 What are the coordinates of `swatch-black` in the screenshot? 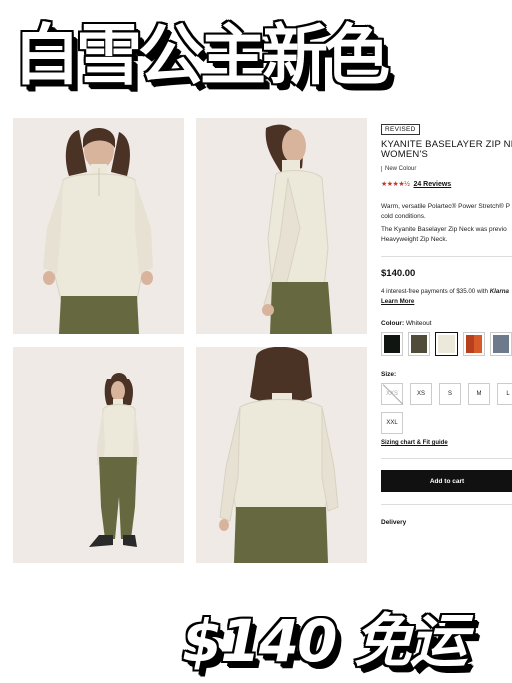 It's located at (392, 344).